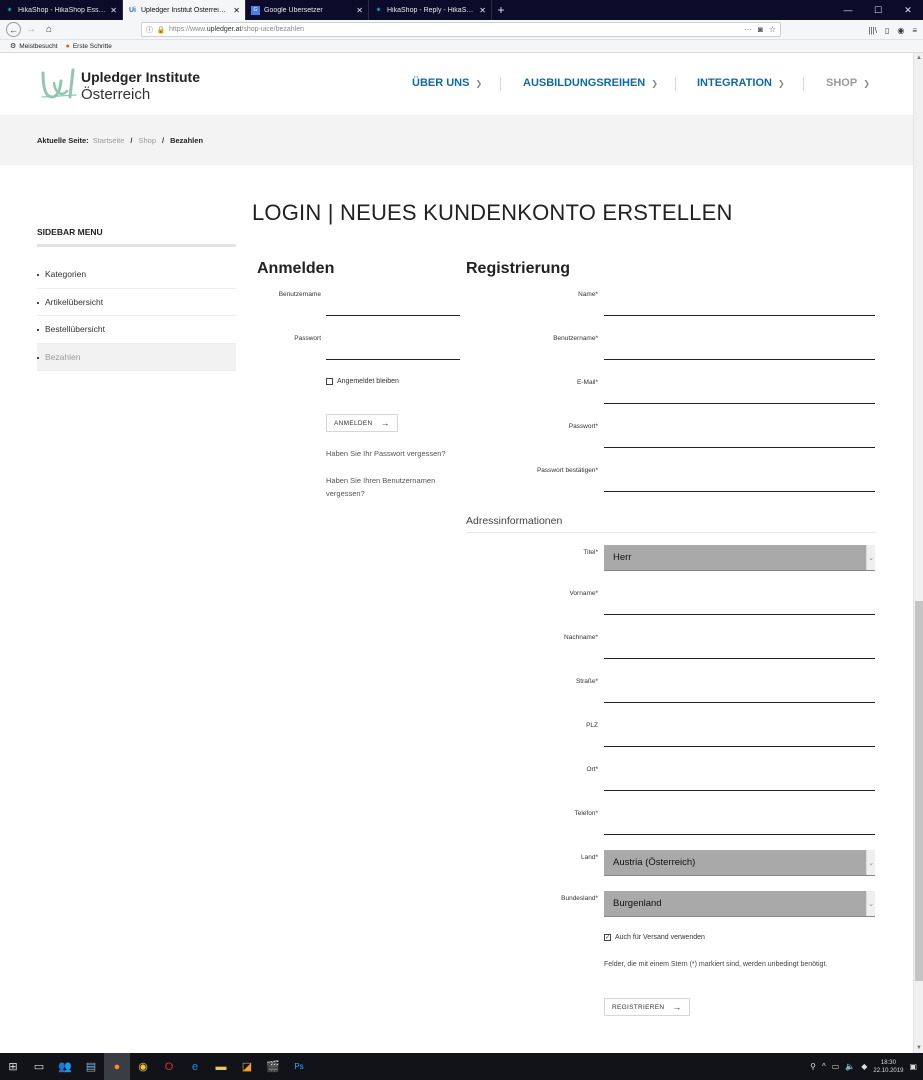  What do you see at coordinates (89, 46) in the screenshot?
I see `bookmark-erste-schritte: ● Erste Schritte` at bounding box center [89, 46].